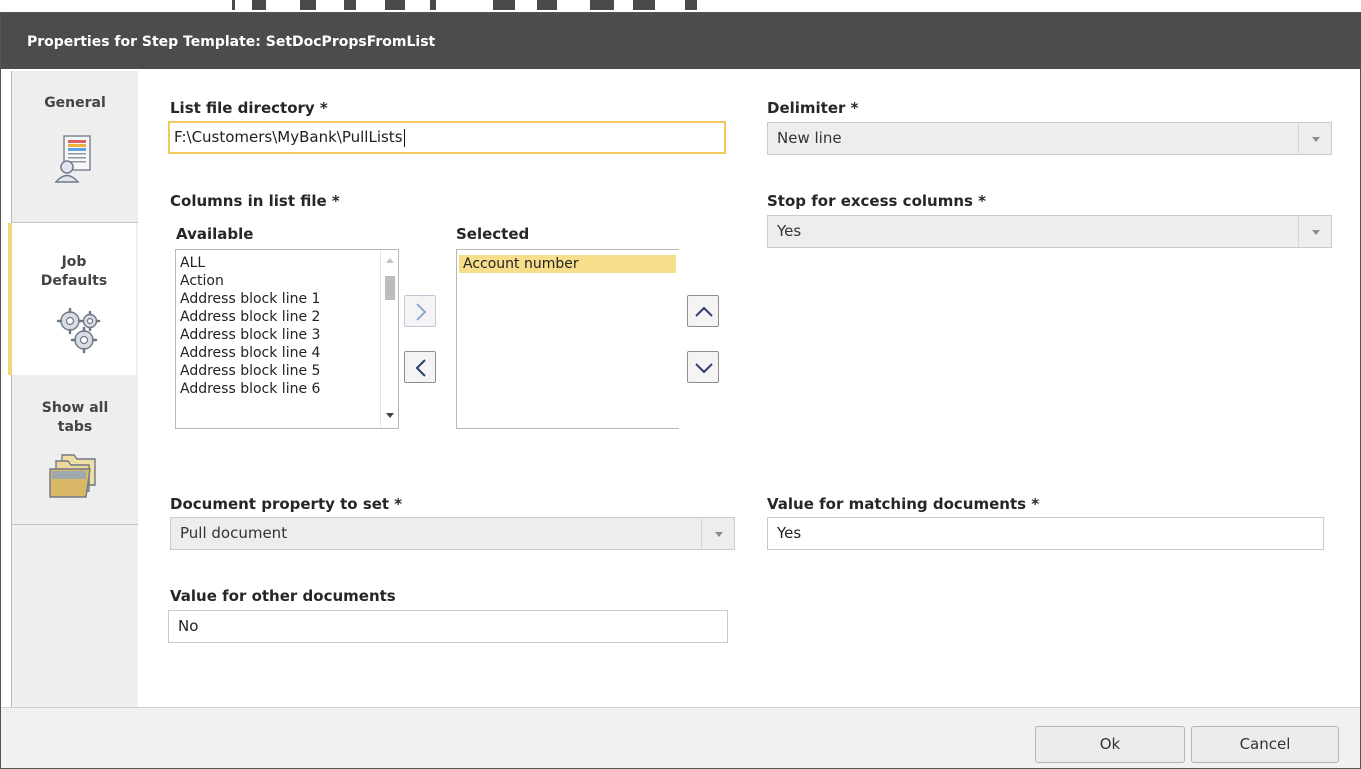 This screenshot has width=1361, height=769. What do you see at coordinates (255, 201) in the screenshot?
I see `columns-label: Columns in list file *` at bounding box center [255, 201].